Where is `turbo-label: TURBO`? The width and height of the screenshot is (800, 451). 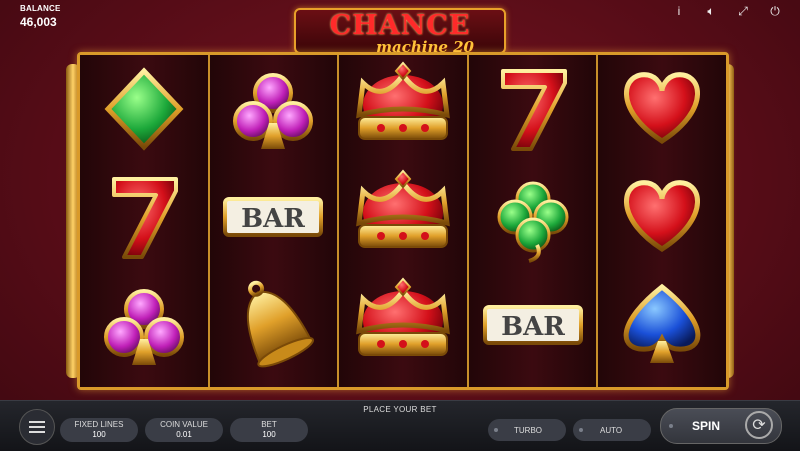
turbo-label: TURBO is located at coordinates (528, 430).